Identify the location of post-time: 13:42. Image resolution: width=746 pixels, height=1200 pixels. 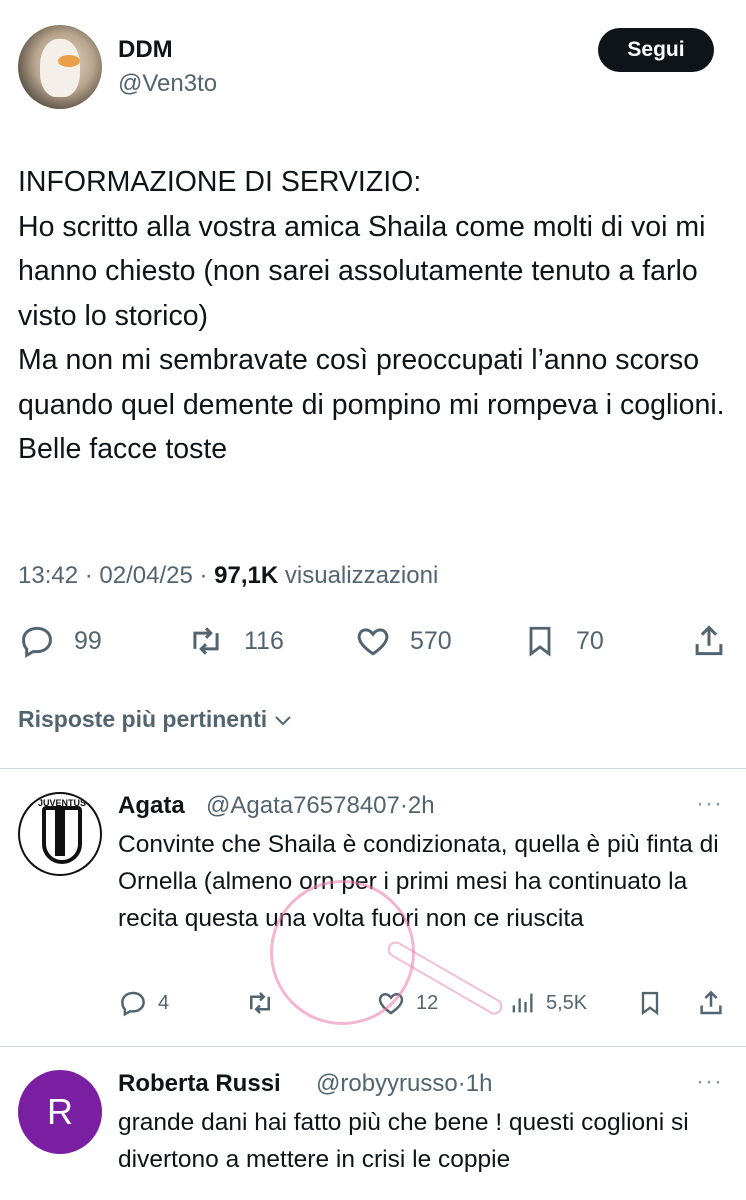
(48, 575).